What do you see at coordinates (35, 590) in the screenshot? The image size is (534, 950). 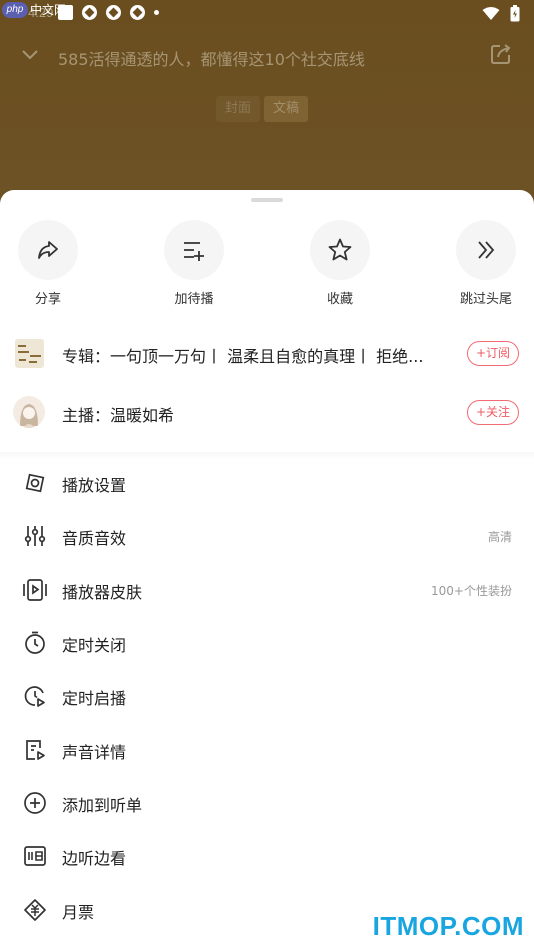 I see `player-skin-icon` at bounding box center [35, 590].